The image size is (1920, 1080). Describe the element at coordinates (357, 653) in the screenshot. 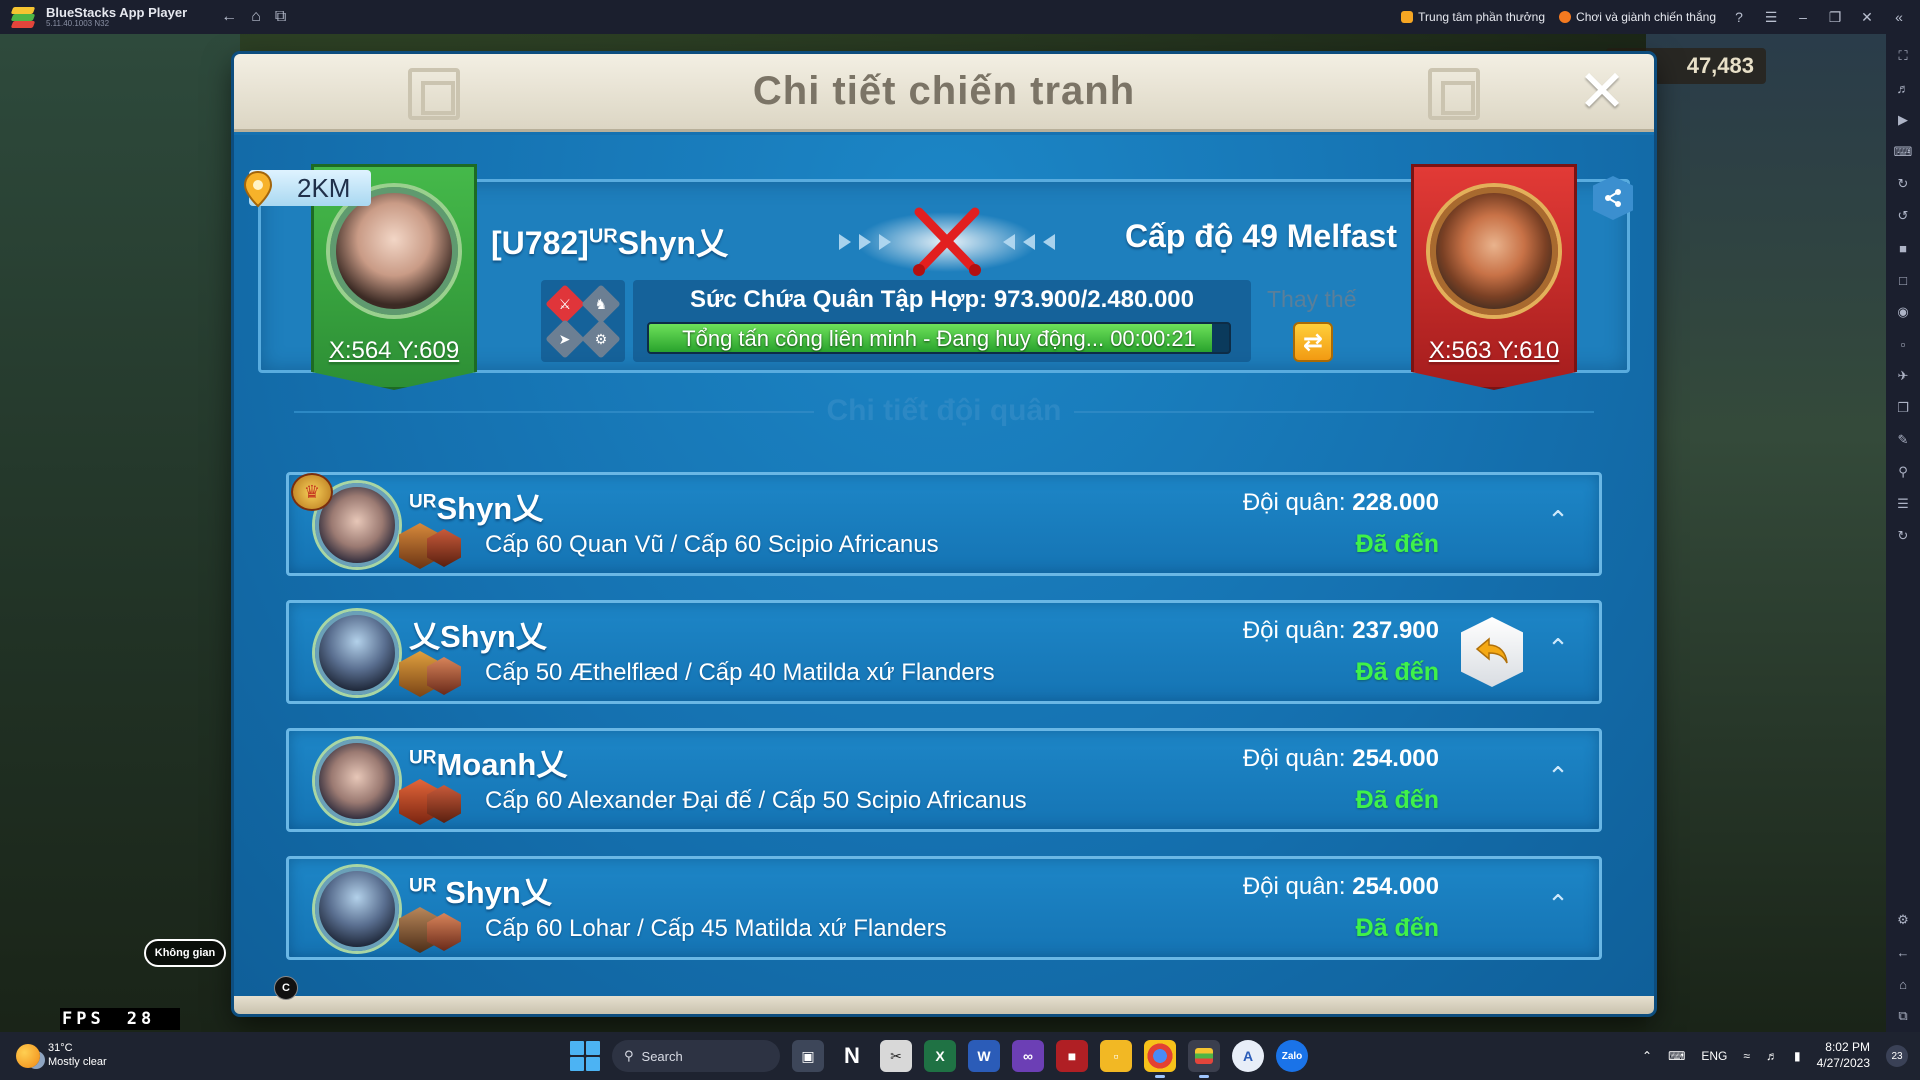

I see `player-avatar` at that location.